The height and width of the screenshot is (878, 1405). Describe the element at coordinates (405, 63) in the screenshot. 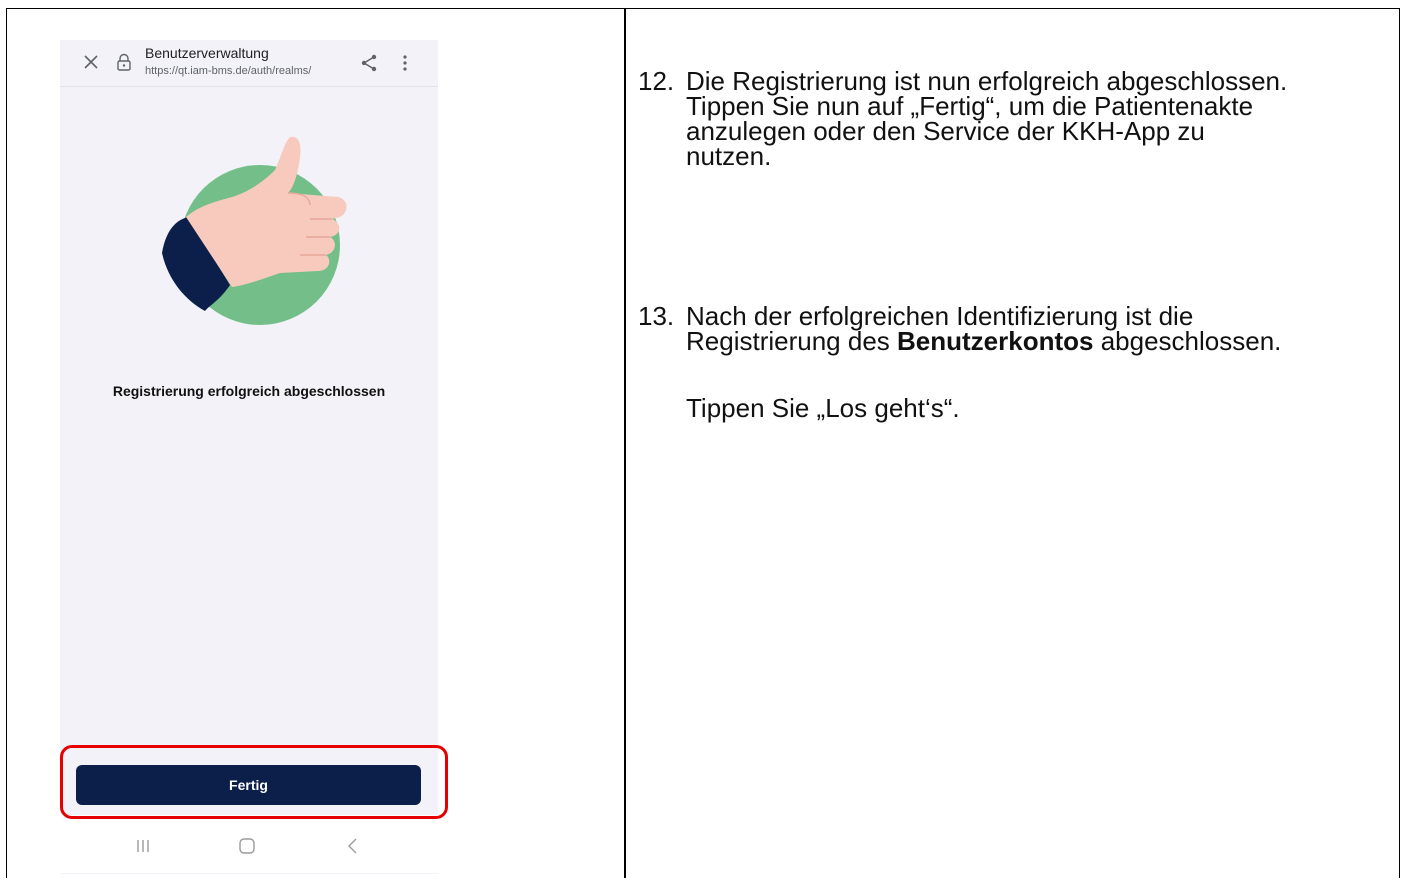

I see `more-options-icon` at that location.